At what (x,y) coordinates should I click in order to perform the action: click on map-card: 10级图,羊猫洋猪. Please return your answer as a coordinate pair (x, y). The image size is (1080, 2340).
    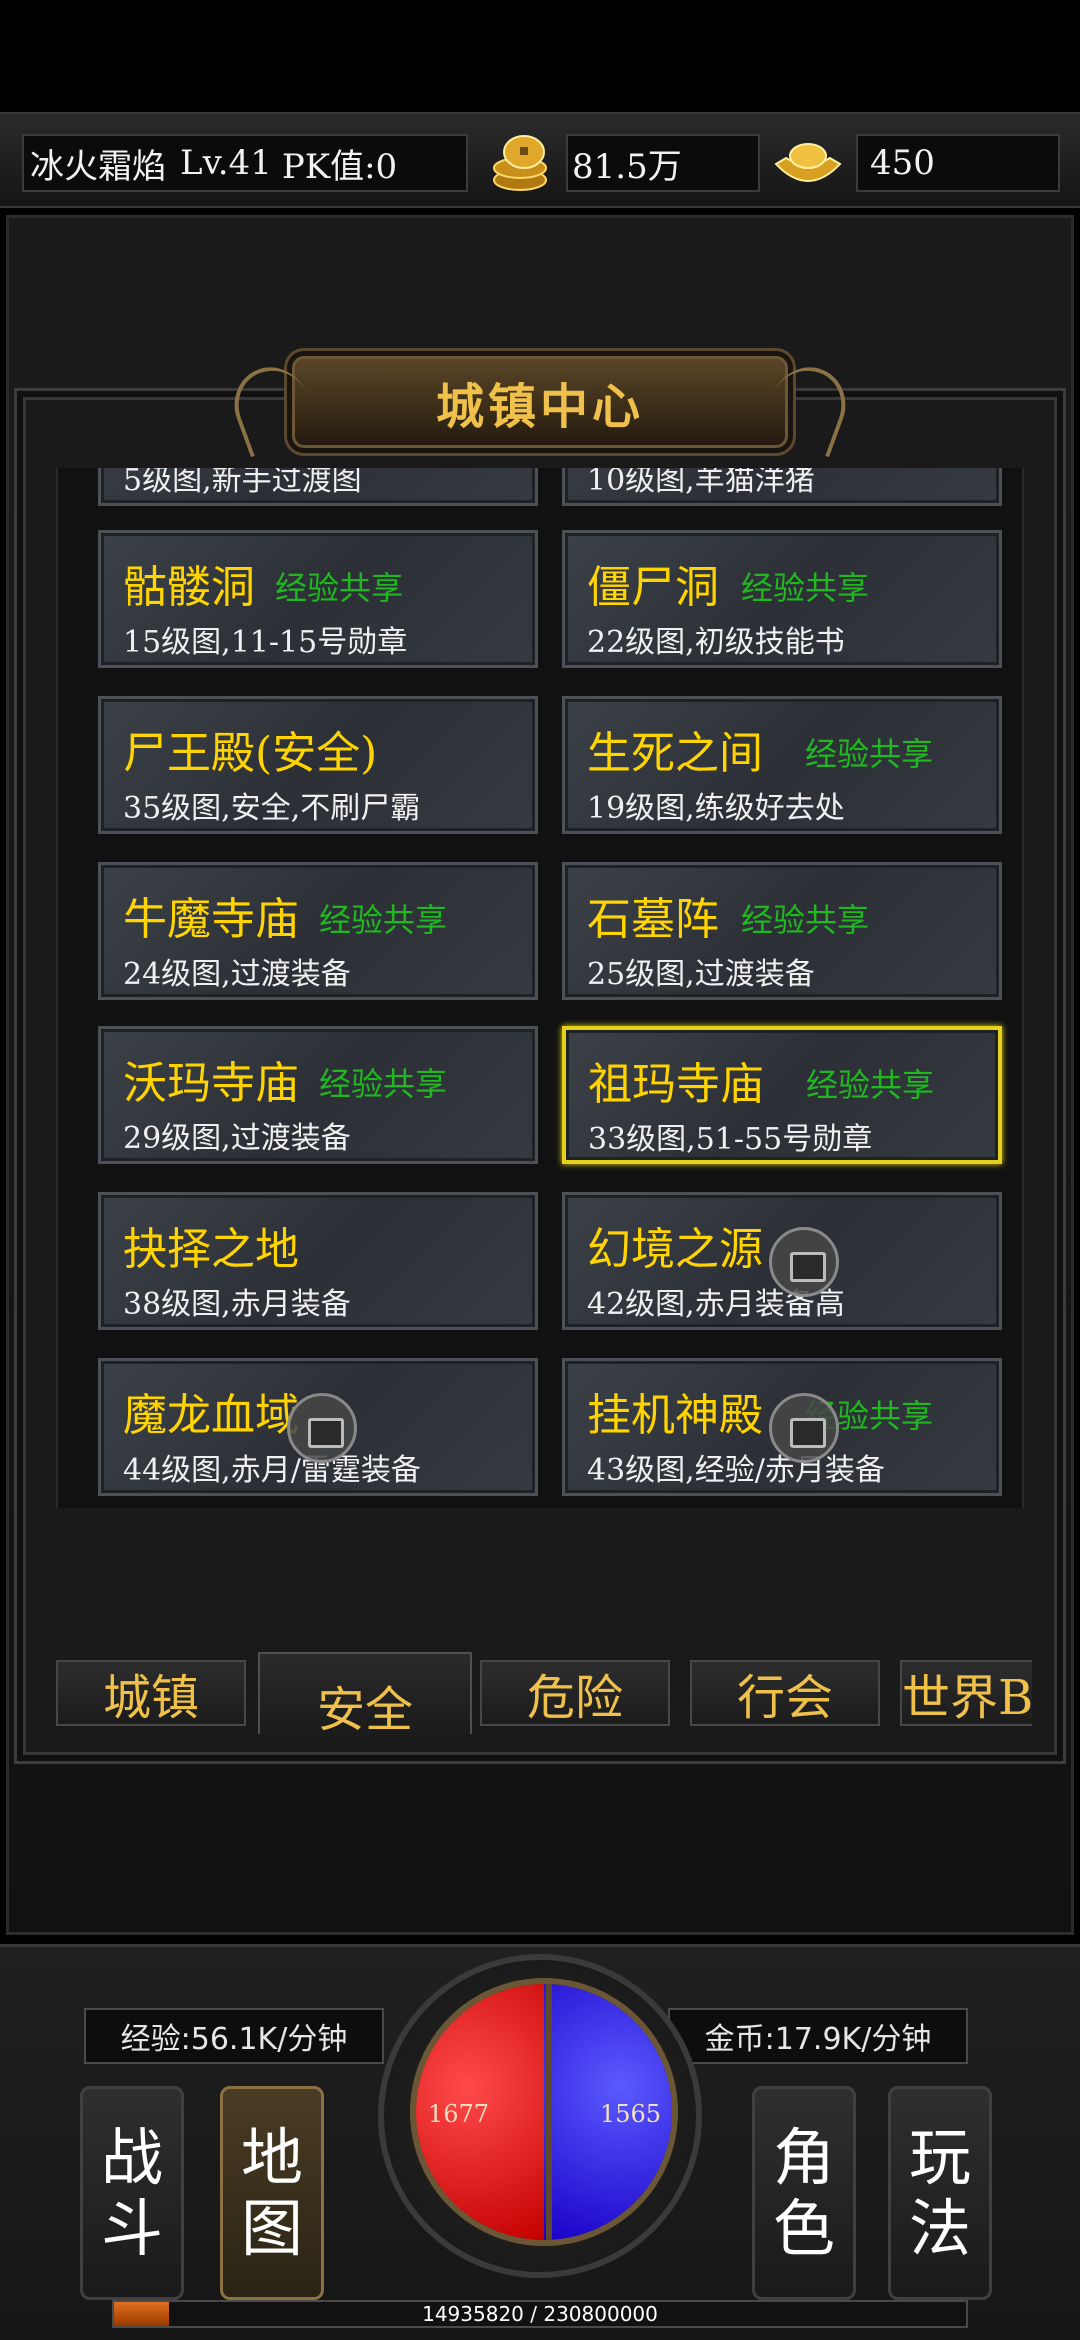
    Looking at the image, I should click on (782, 487).